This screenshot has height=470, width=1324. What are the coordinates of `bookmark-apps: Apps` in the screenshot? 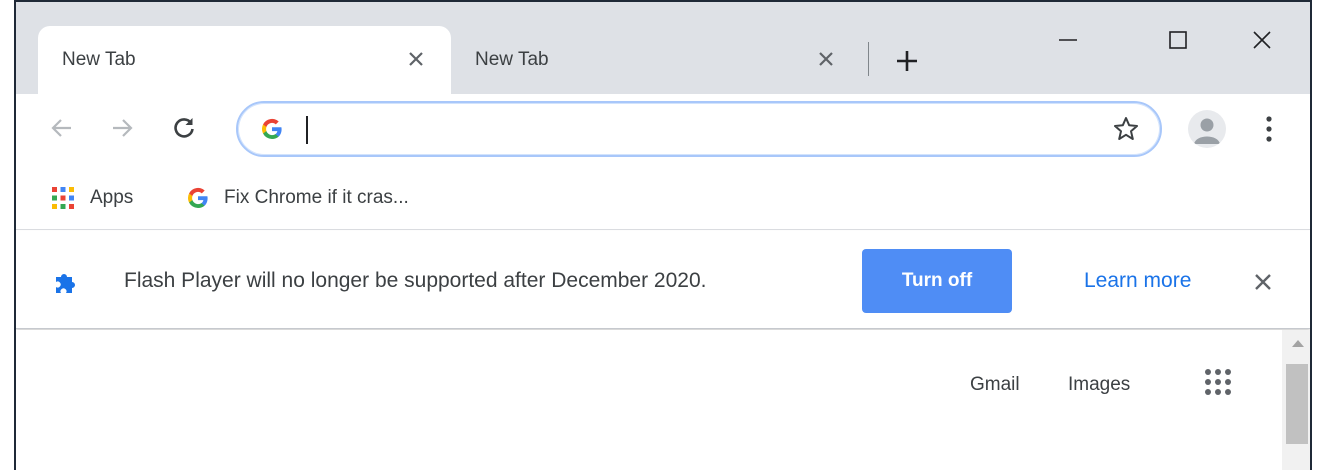 It's located at (91, 198).